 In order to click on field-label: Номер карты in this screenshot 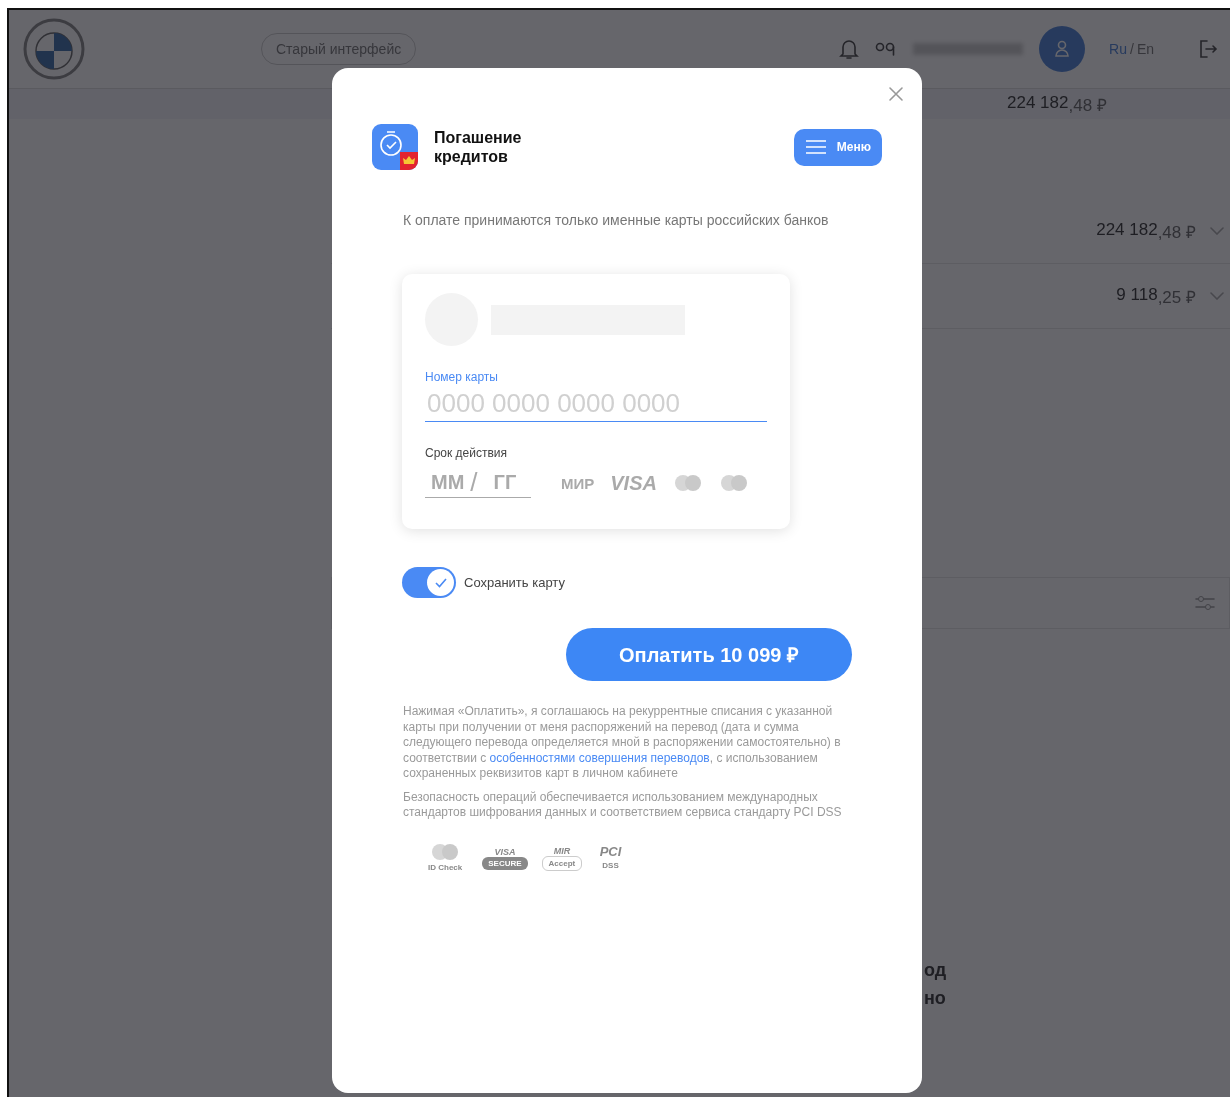, I will do `click(462, 377)`.